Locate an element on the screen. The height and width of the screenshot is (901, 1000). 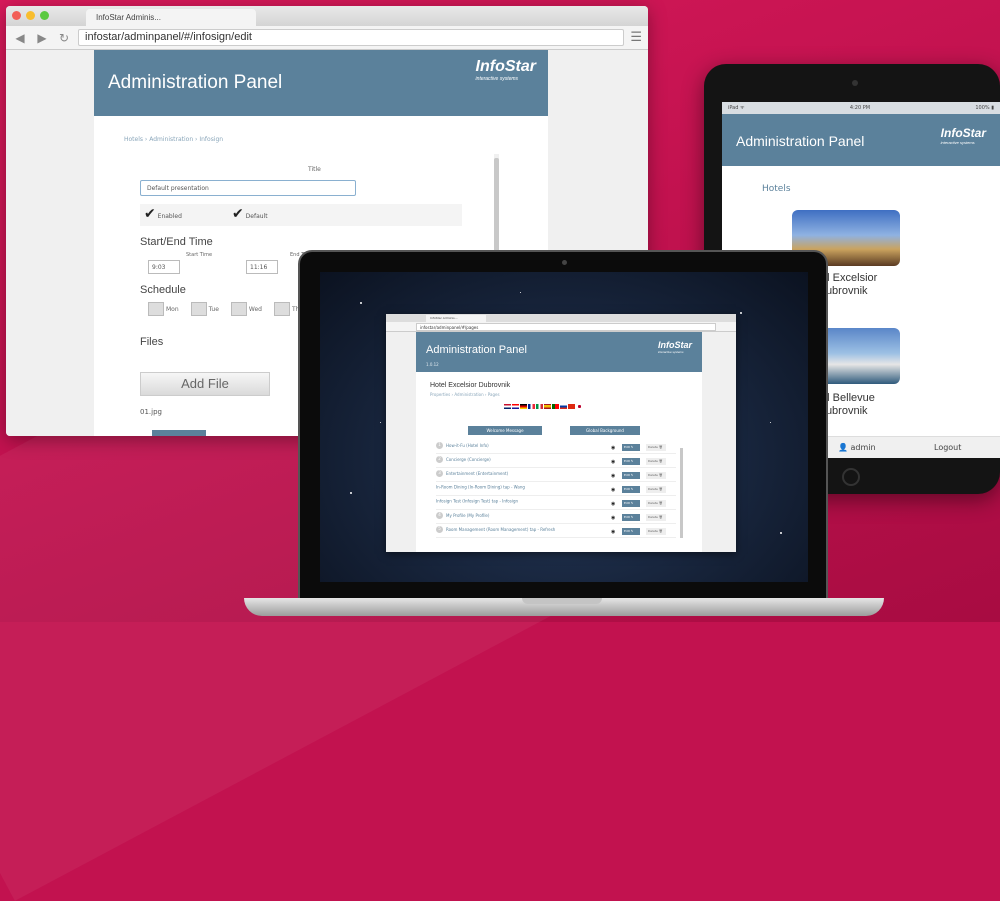
flag-cn-icon is located at coordinates (571, 406).